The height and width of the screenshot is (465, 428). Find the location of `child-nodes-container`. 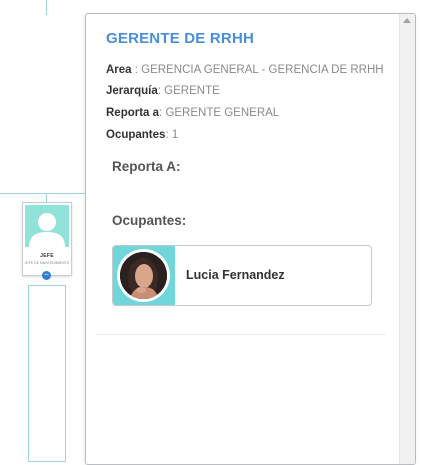

child-nodes-container is located at coordinates (47, 373).